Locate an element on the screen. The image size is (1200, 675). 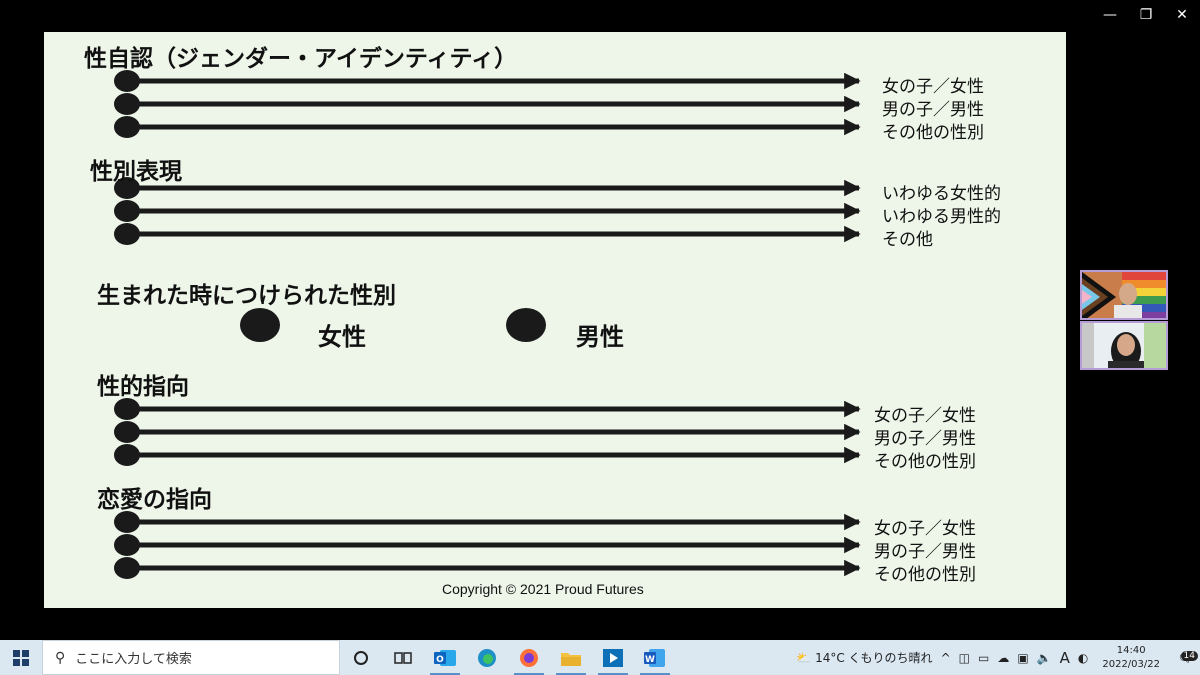
edge-taskbar-button is located at coordinates (487, 657).